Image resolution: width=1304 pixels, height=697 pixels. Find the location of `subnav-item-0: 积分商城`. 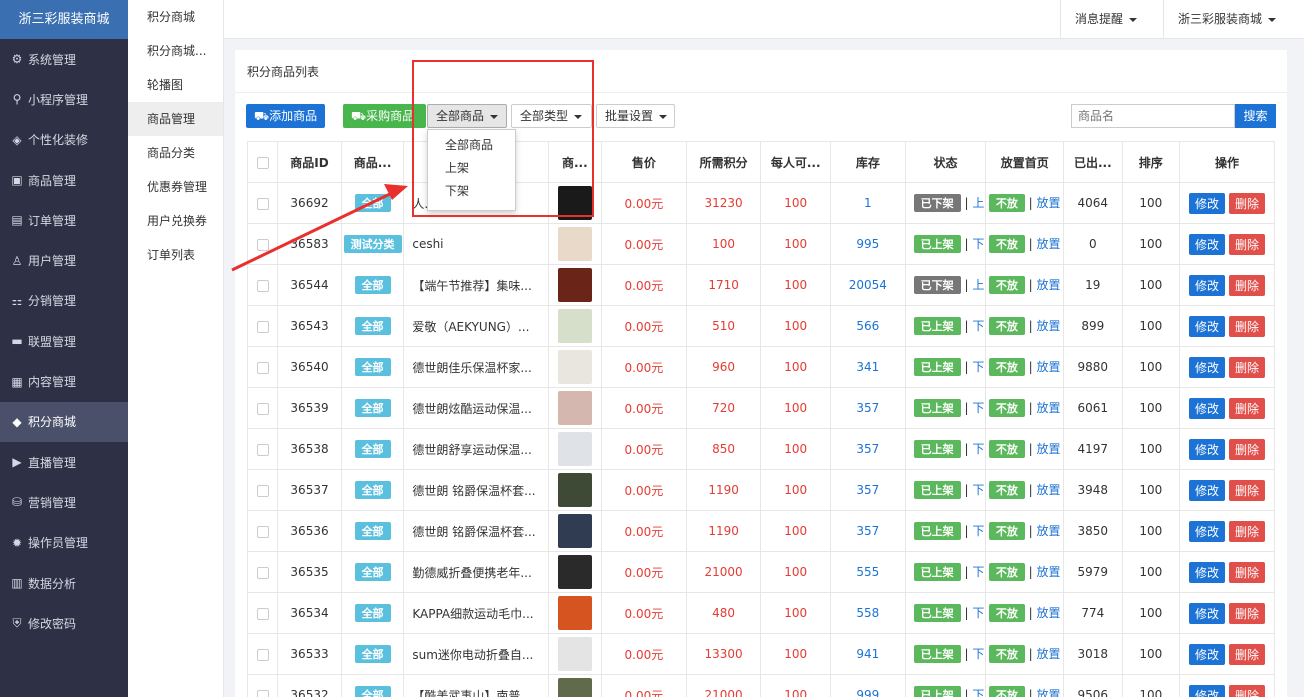

subnav-item-0: 积分商城 is located at coordinates (175, 17).